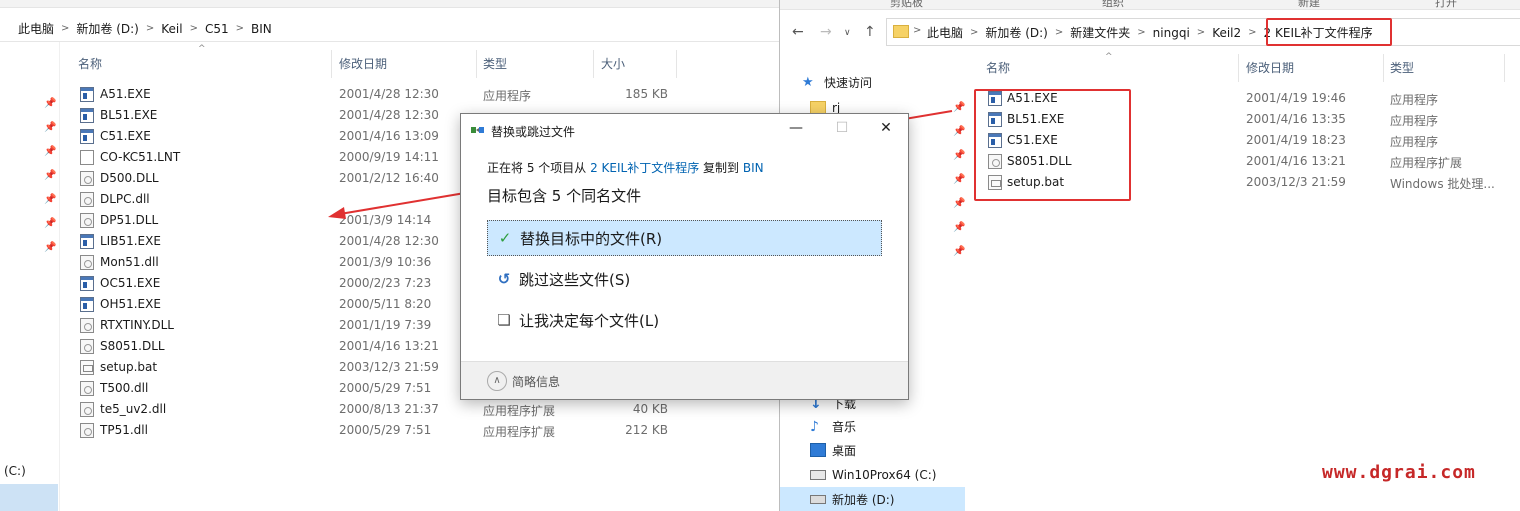 Image resolution: width=1520 pixels, height=511 pixels. What do you see at coordinates (684, 320) in the screenshot?
I see `decide-each-file-option: ❏ 让我决定每个文件(L)` at bounding box center [684, 320].